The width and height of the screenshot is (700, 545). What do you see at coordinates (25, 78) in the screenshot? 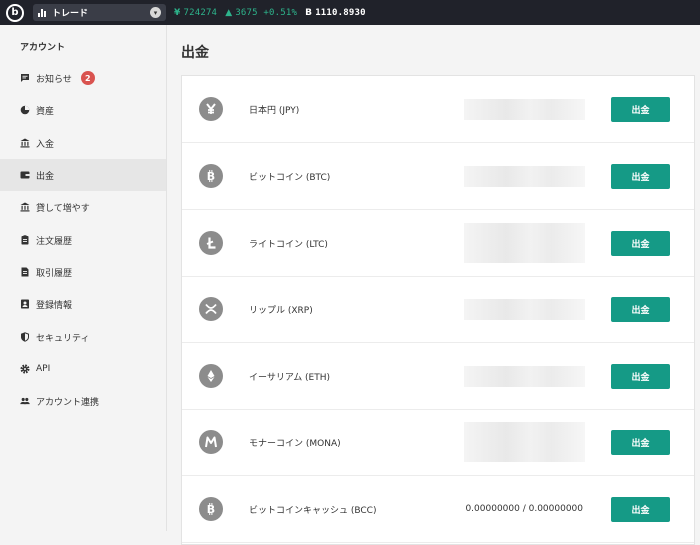
I see `message-icon` at bounding box center [25, 78].